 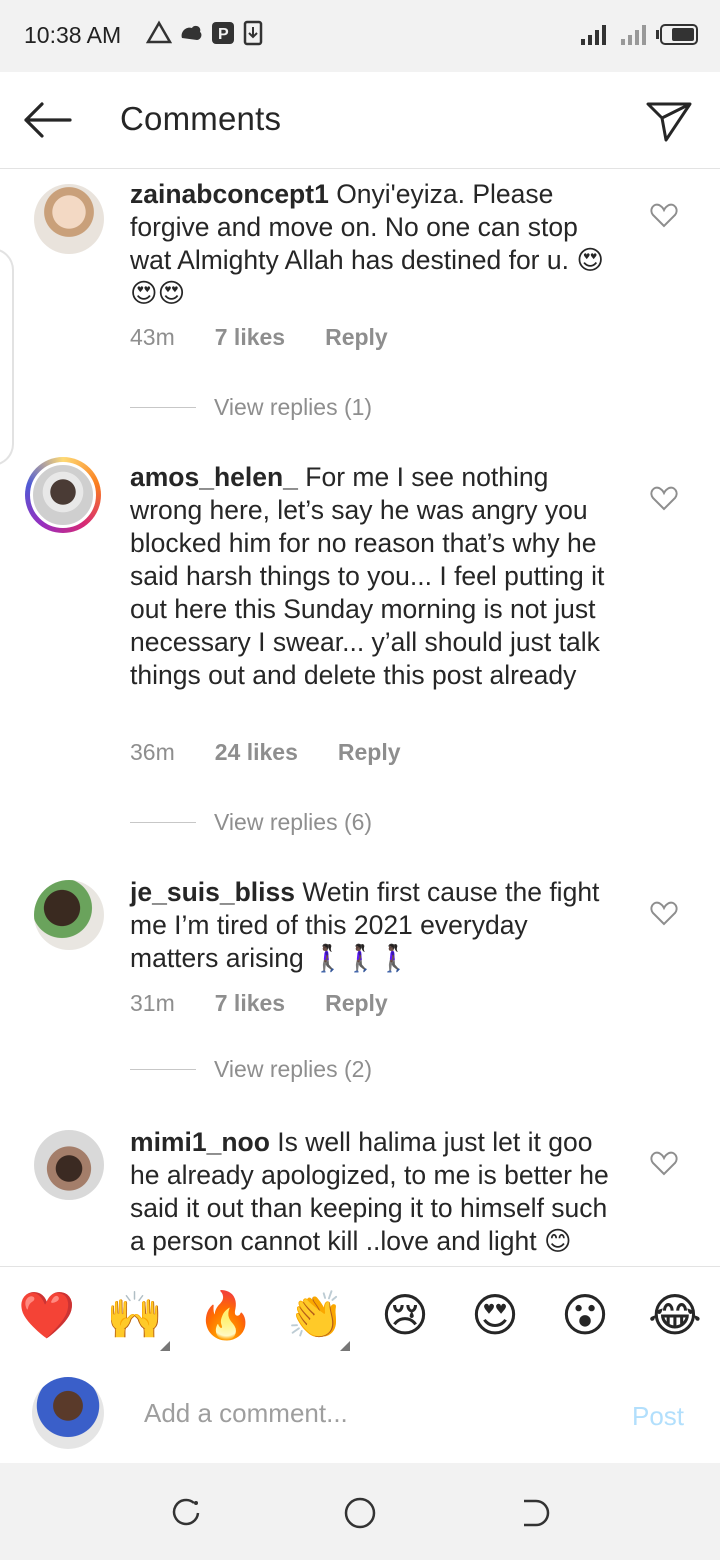 I want to click on download-icon, so click(x=253, y=33).